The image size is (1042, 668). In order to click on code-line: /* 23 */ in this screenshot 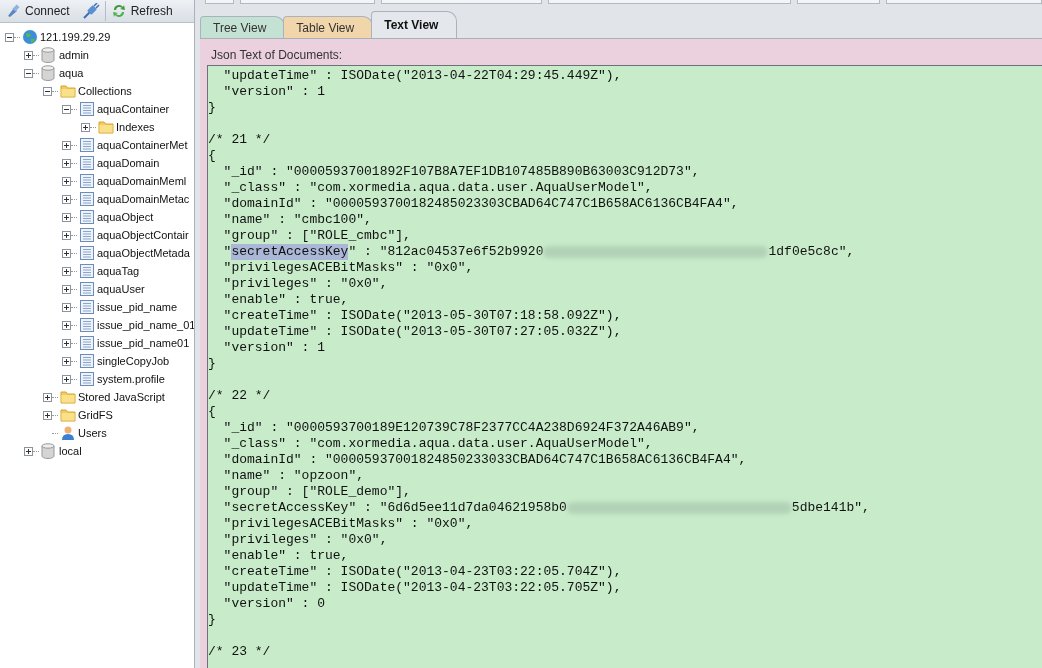, I will do `click(239, 652)`.